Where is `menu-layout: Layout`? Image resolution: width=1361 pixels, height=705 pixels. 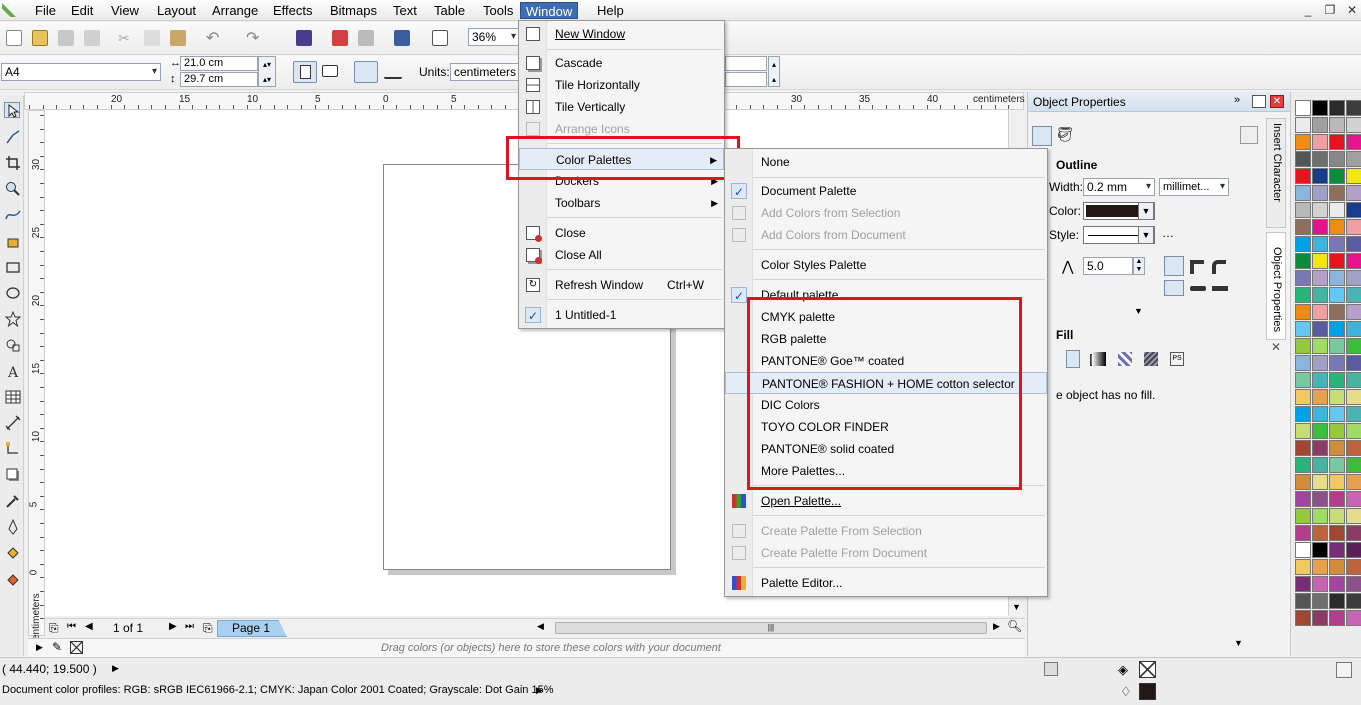 menu-layout: Layout is located at coordinates (176, 10).